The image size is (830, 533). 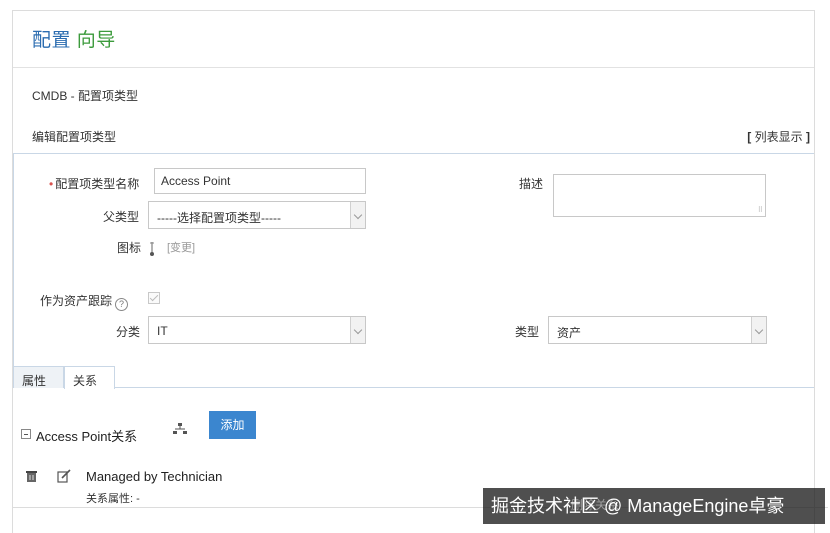 I want to click on name-input, so click(x=260, y=181).